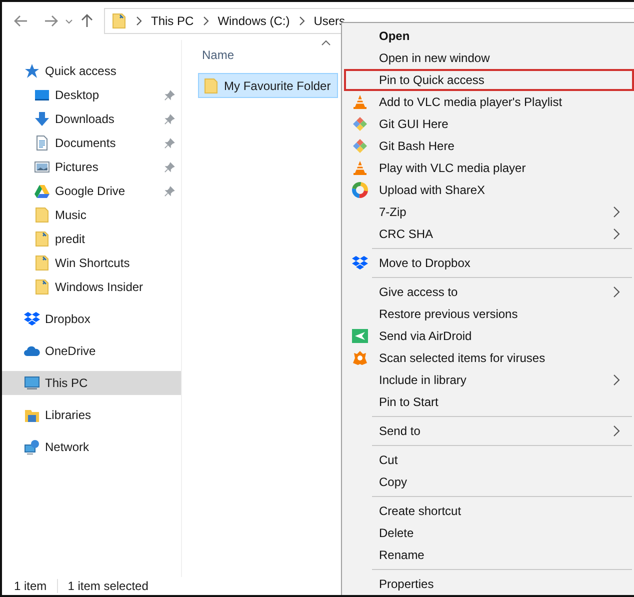 The height and width of the screenshot is (597, 634). What do you see at coordinates (91, 447) in the screenshot?
I see `sidebar-item: Network` at bounding box center [91, 447].